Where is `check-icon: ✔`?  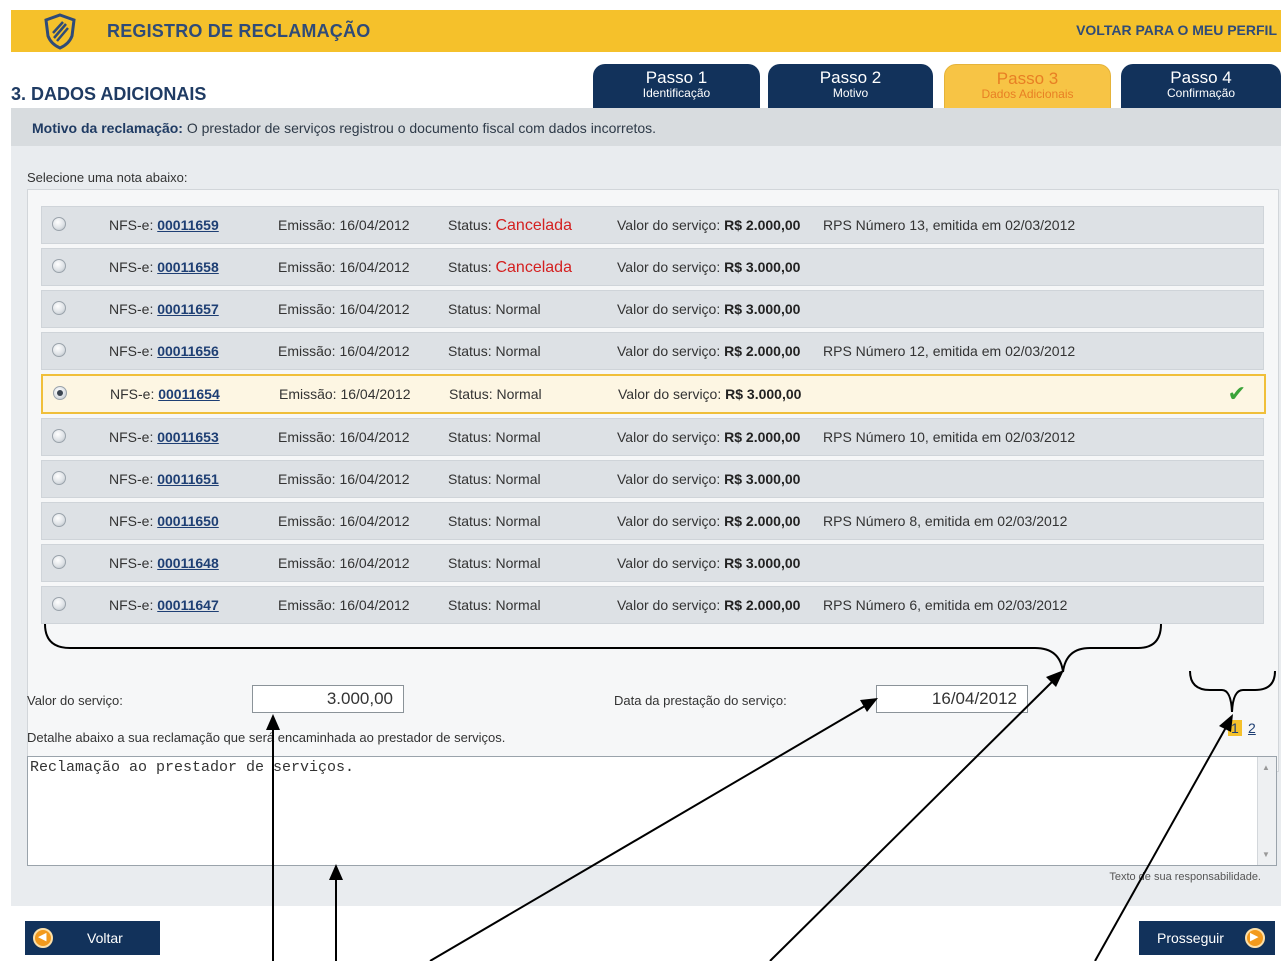
check-icon: ✔ is located at coordinates (1236, 393).